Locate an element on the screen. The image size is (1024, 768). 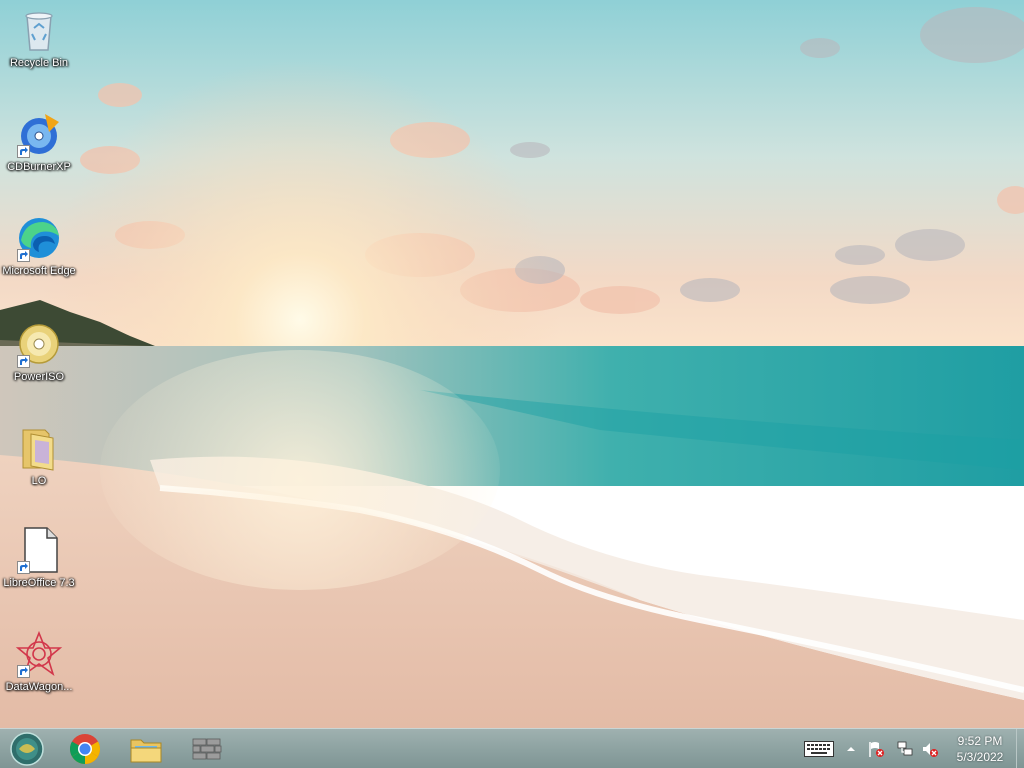
tray-action-center is located at coordinates (876, 749).